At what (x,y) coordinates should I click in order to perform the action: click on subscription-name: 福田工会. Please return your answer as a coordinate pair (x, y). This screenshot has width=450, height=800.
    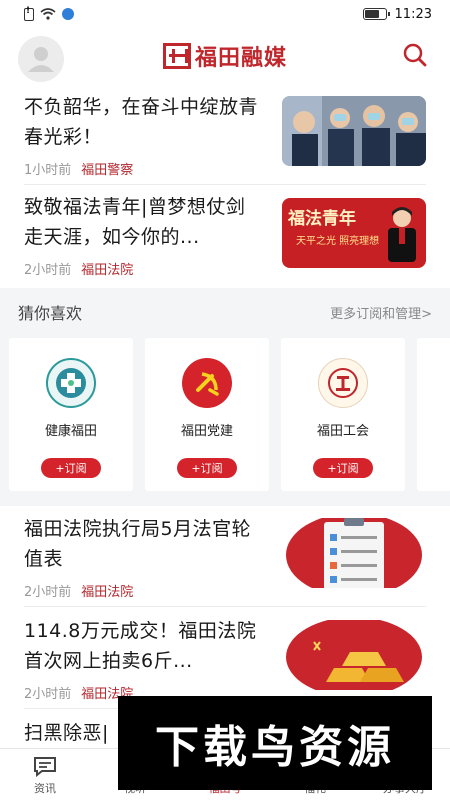
    Looking at the image, I should click on (342, 431).